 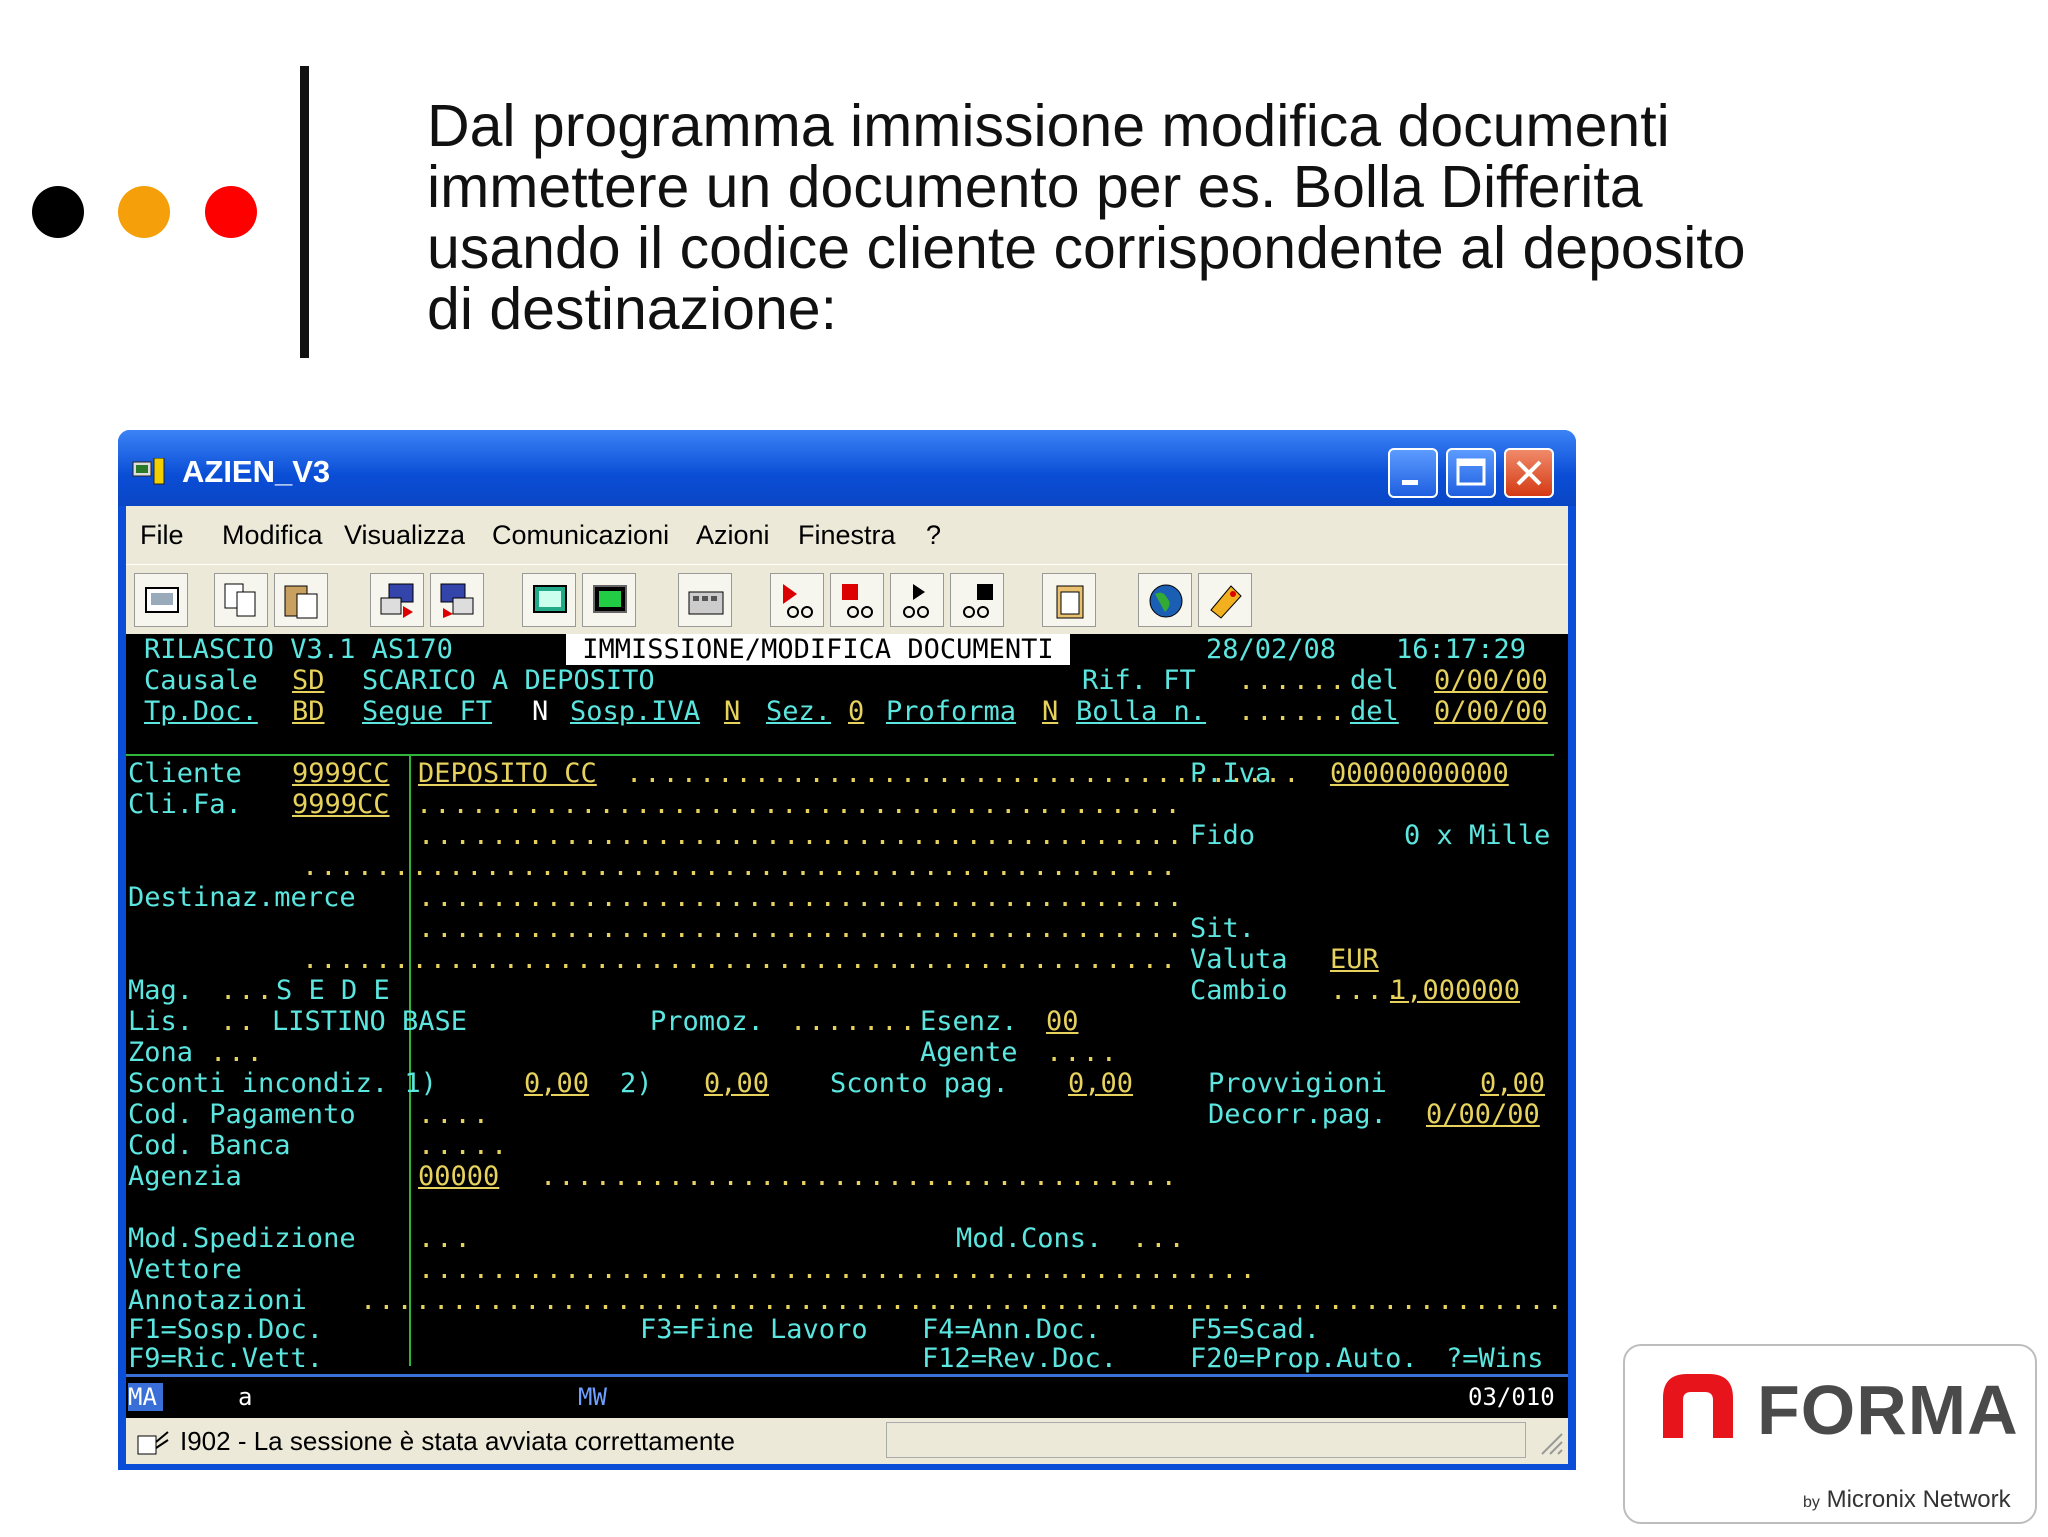 I want to click on send-button, so click(x=397, y=600).